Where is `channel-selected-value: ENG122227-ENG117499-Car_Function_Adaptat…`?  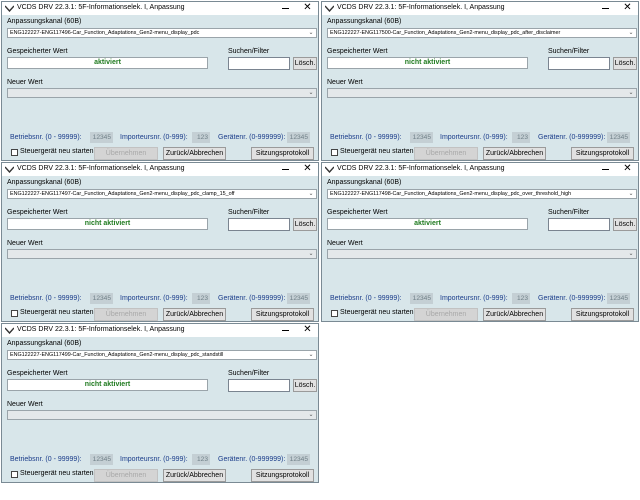 channel-selected-value: ENG122227-ENG117499-Car_Function_Adaptat… is located at coordinates (117, 355).